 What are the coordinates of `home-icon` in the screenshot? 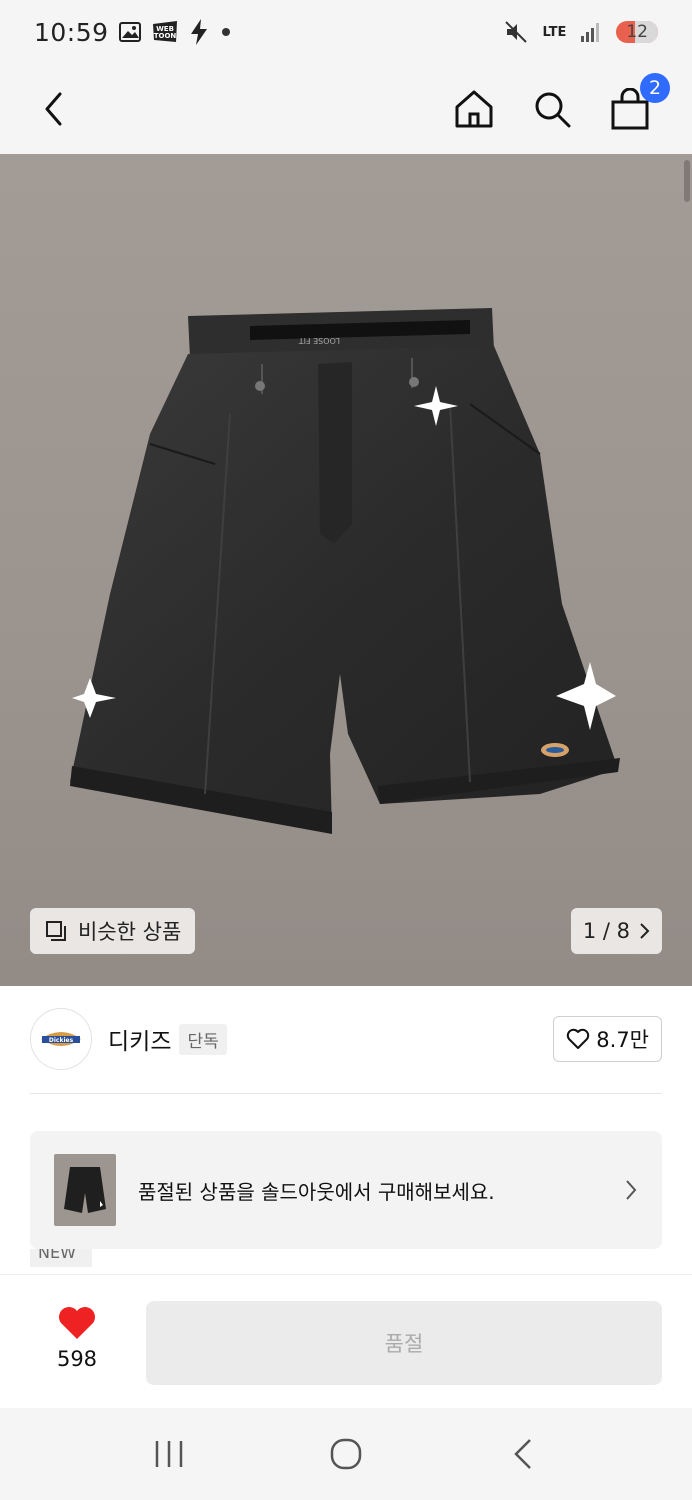 It's located at (474, 109).